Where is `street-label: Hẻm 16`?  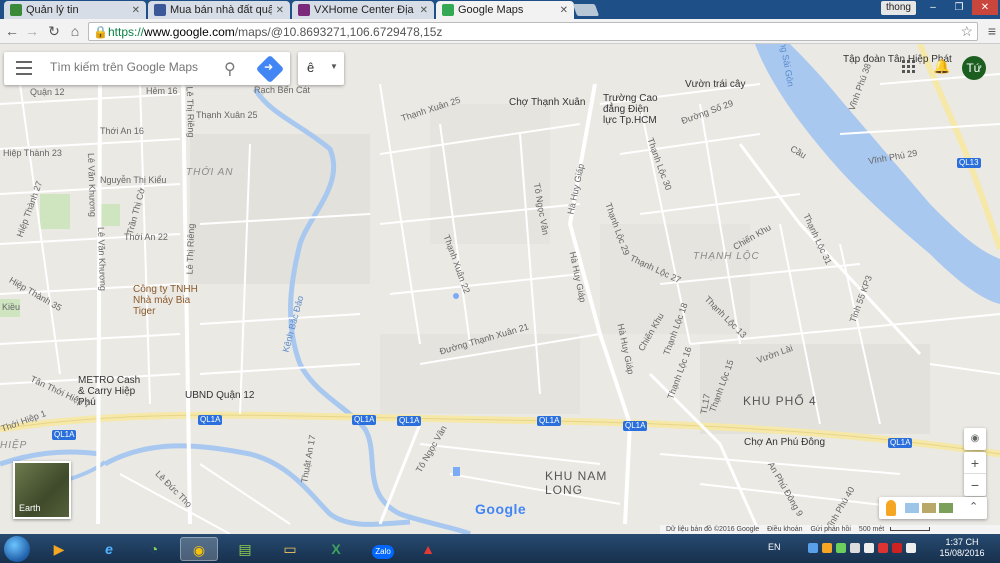
street-label: Hẻm 16 is located at coordinates (162, 91).